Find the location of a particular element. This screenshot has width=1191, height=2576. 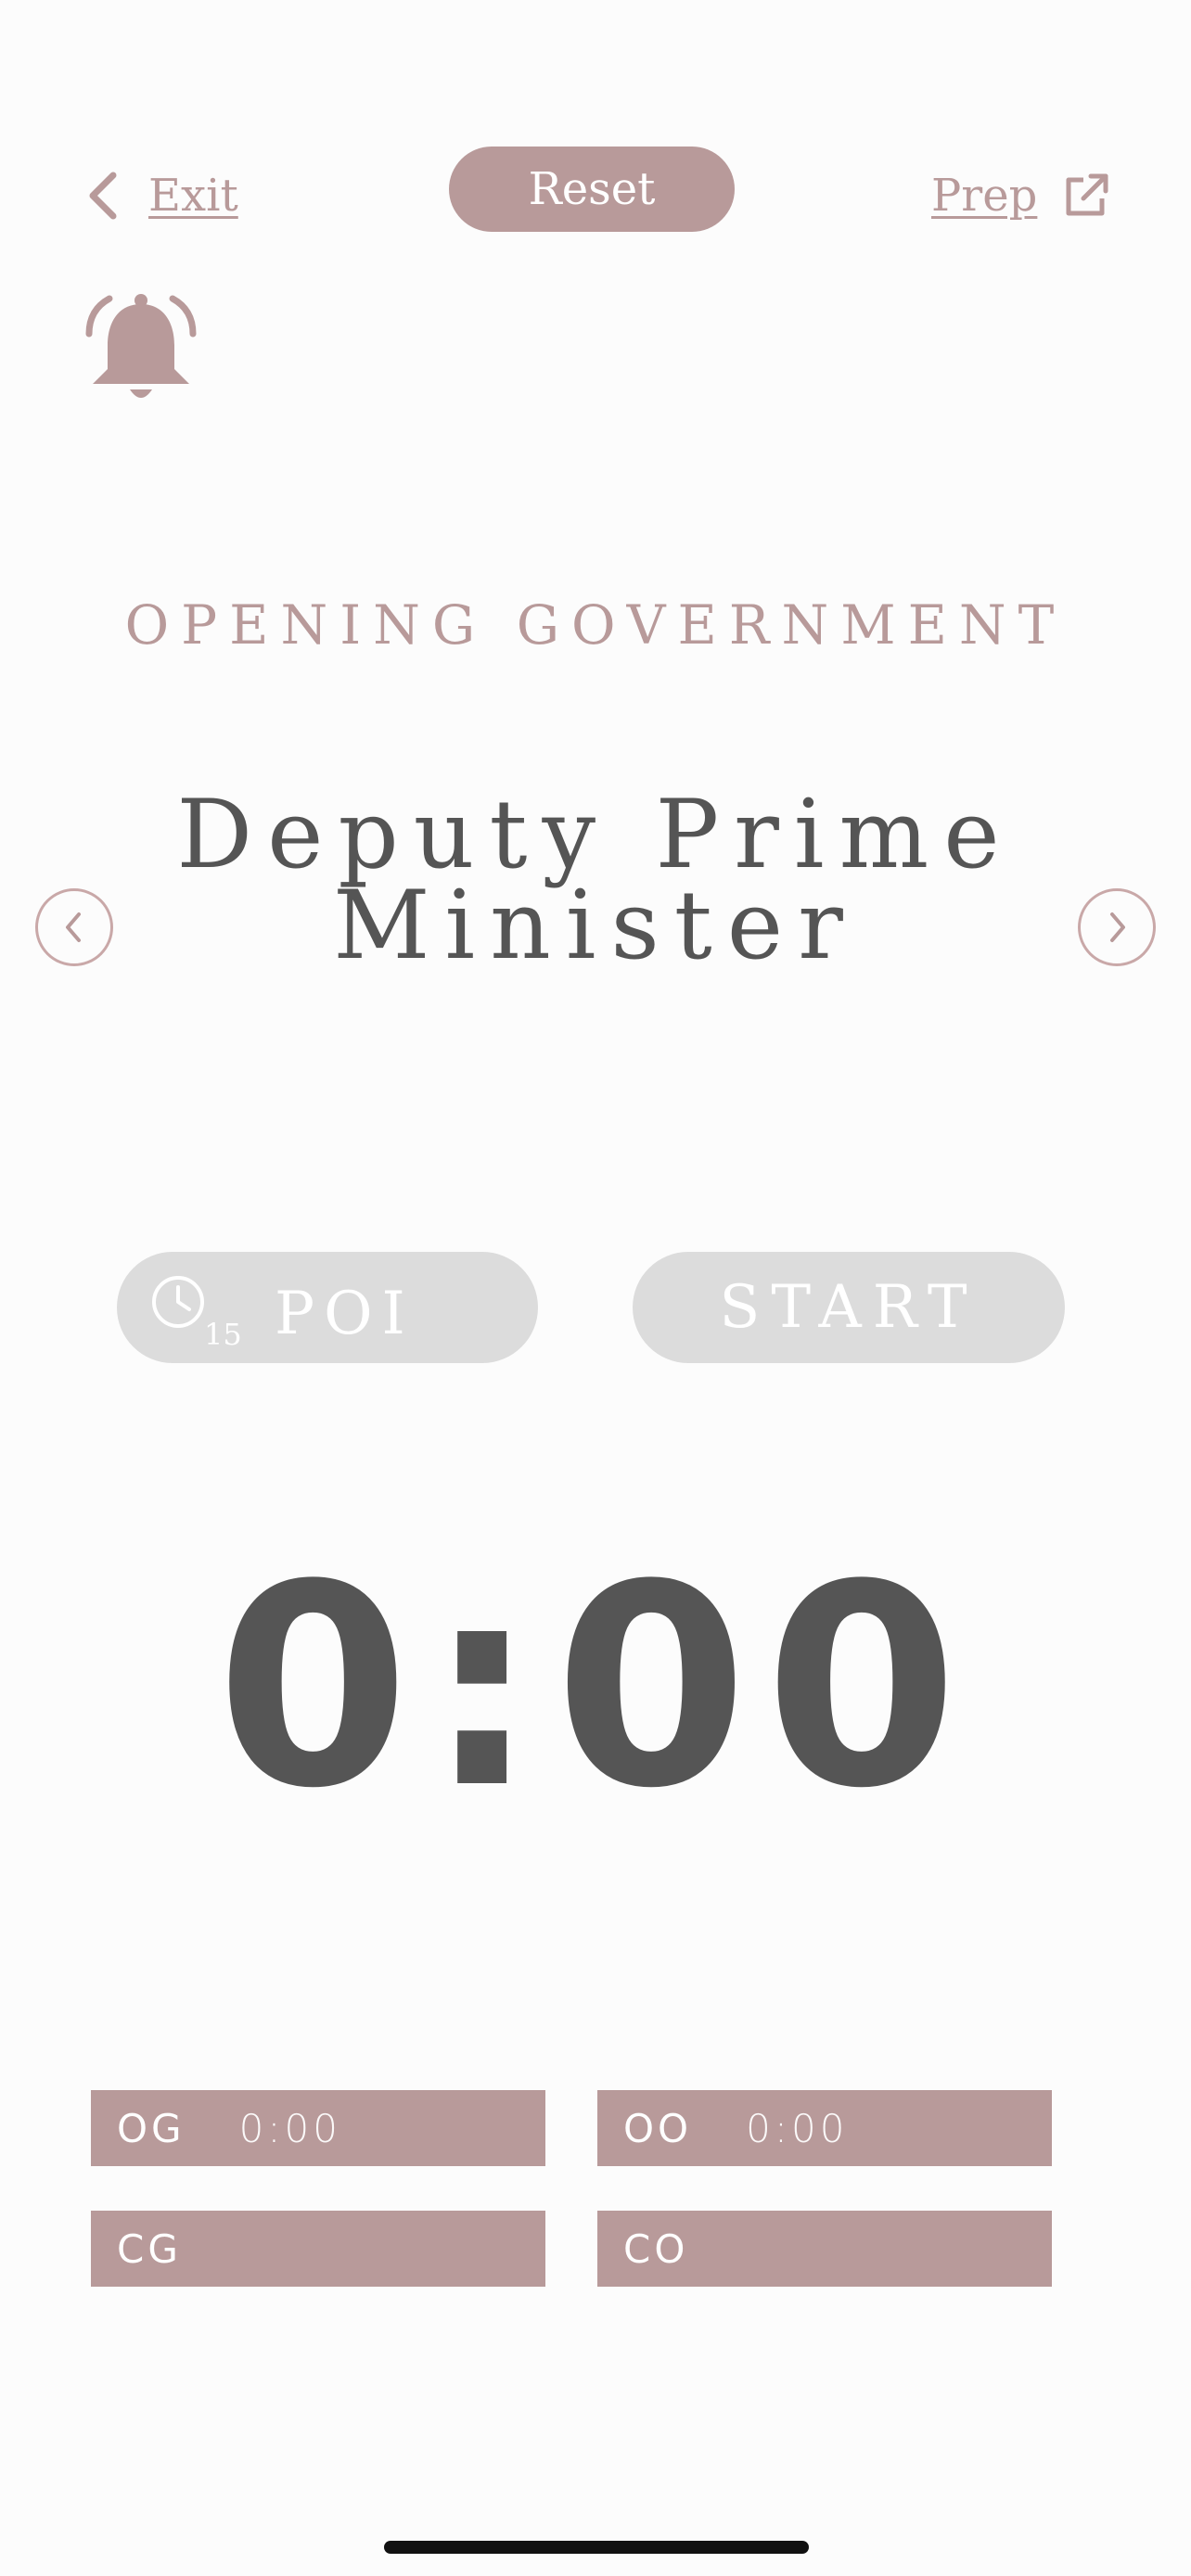

reset-button: Reset is located at coordinates (592, 190).